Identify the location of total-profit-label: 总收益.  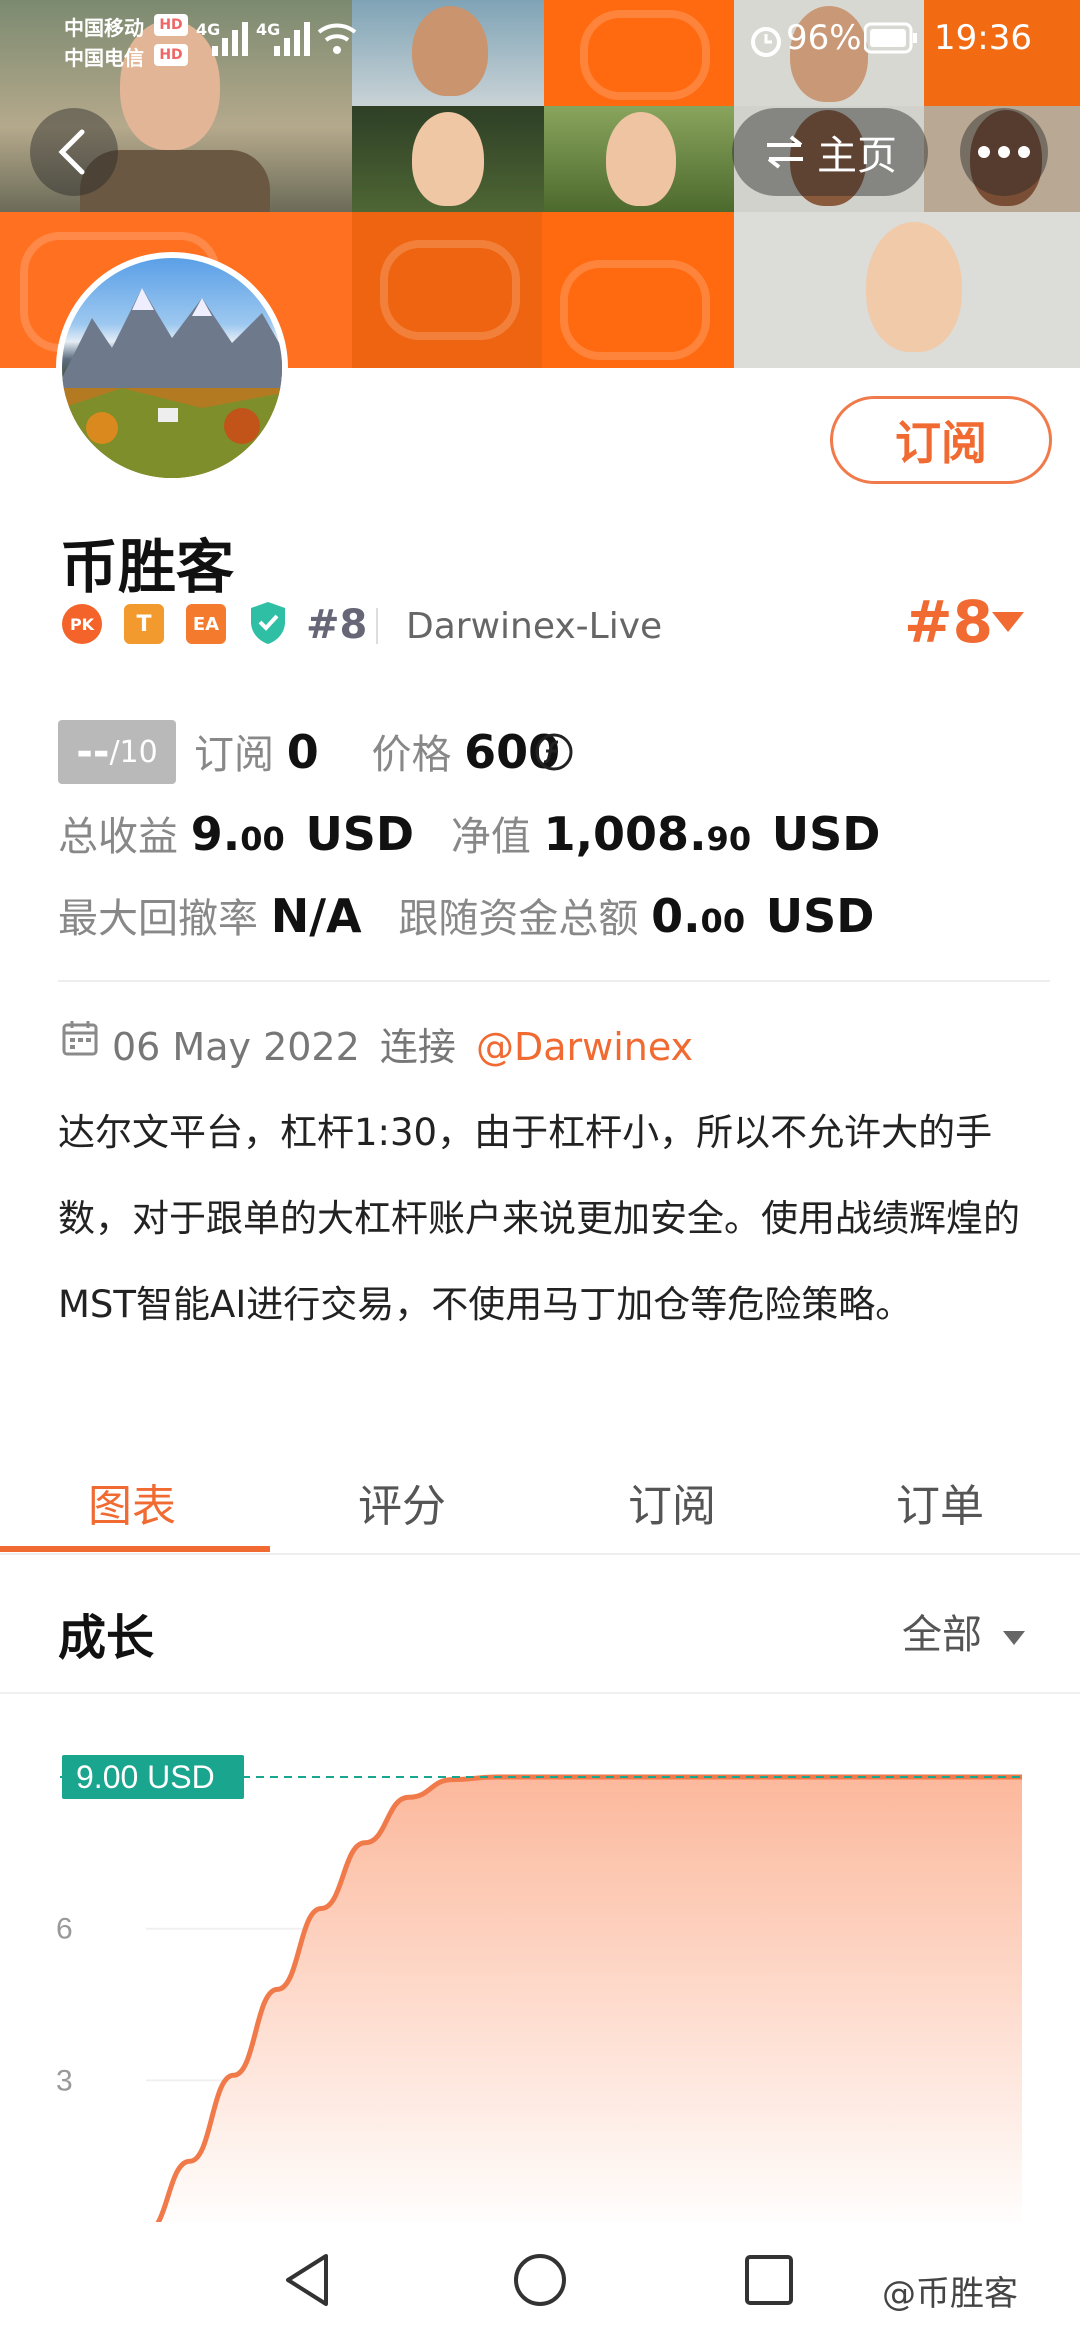
(118, 837).